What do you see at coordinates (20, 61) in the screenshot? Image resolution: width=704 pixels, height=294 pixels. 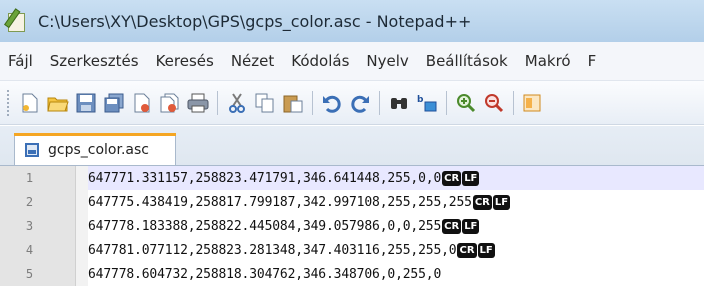 I see `menu-file: Fájl` at bounding box center [20, 61].